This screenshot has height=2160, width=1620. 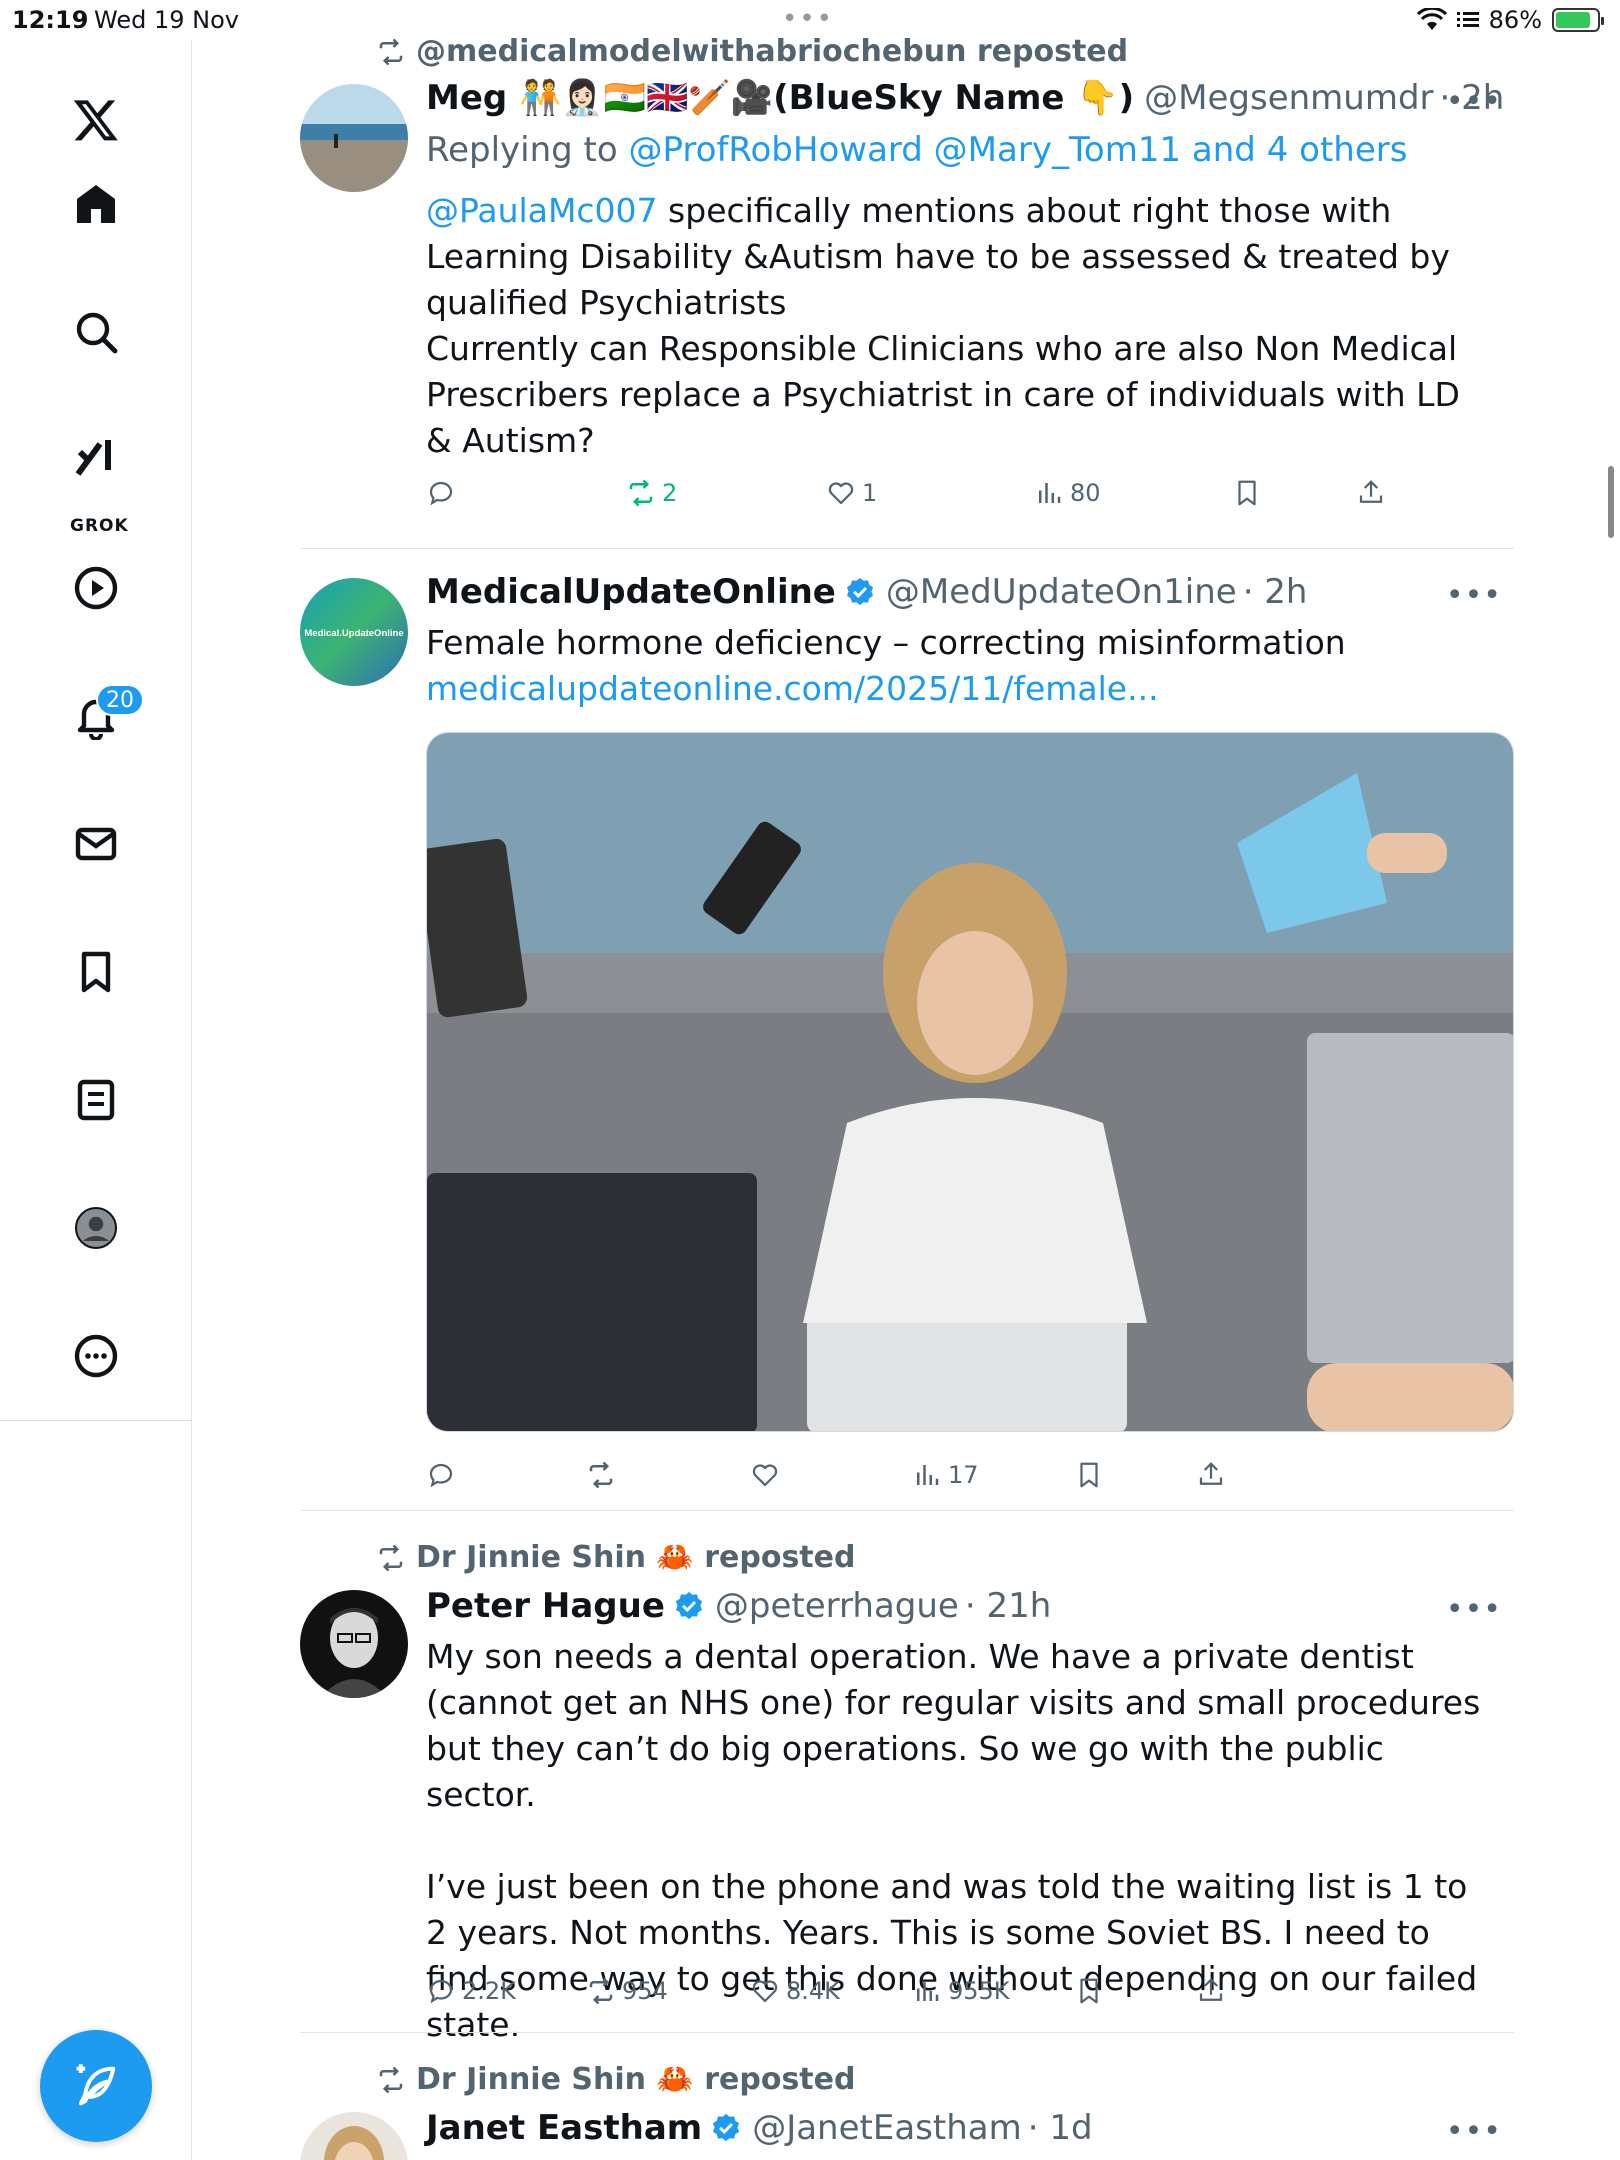 What do you see at coordinates (813, 1991) in the screenshot?
I see `like-count: 8.4K` at bounding box center [813, 1991].